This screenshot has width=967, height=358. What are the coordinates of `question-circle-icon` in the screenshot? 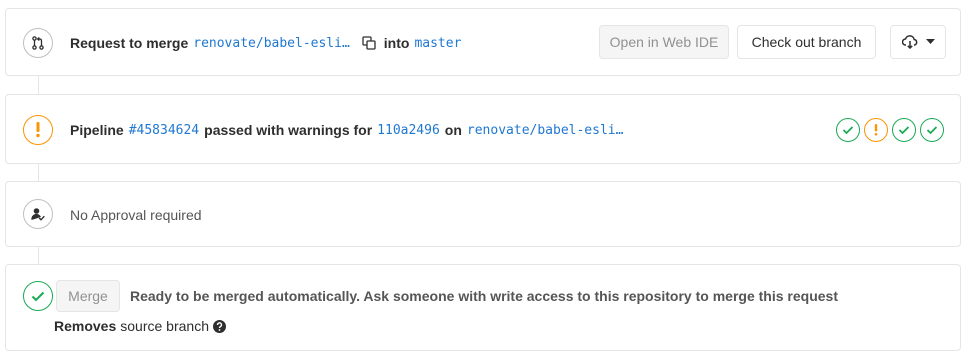 It's located at (219, 326).